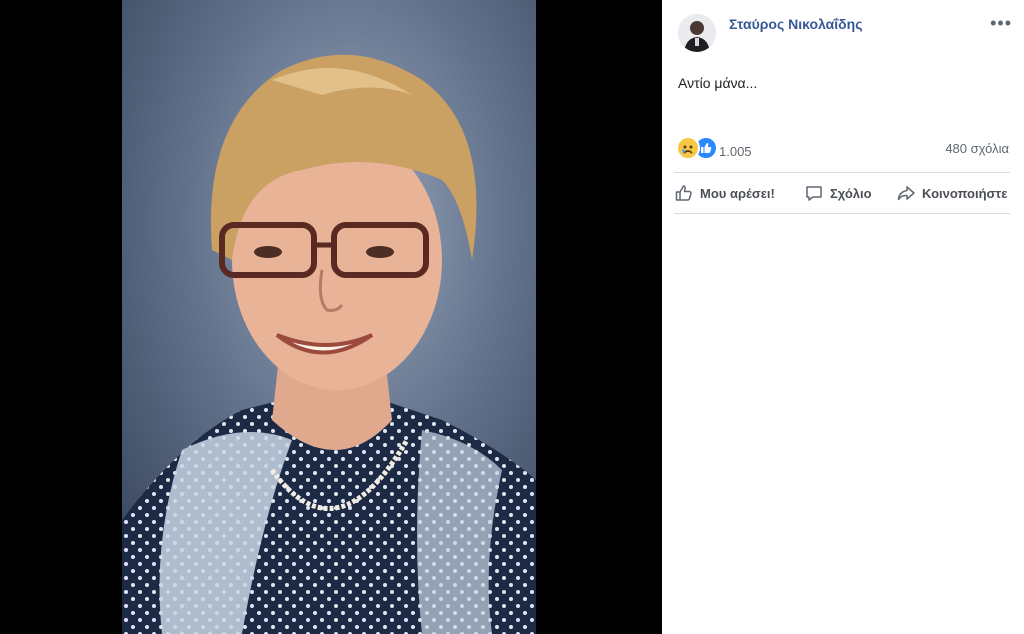  Describe the element at coordinates (842, 148) in the screenshot. I see `post-stats: 1.005 480 σχόλια` at that location.